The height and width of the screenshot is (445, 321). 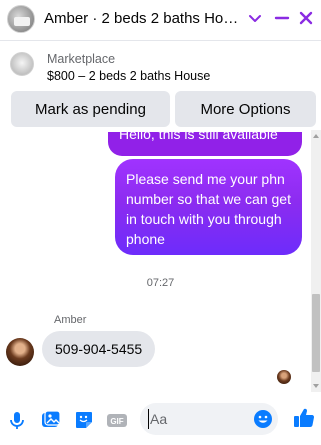 What do you see at coordinates (20, 352) in the screenshot?
I see `sender-avatar` at bounding box center [20, 352].